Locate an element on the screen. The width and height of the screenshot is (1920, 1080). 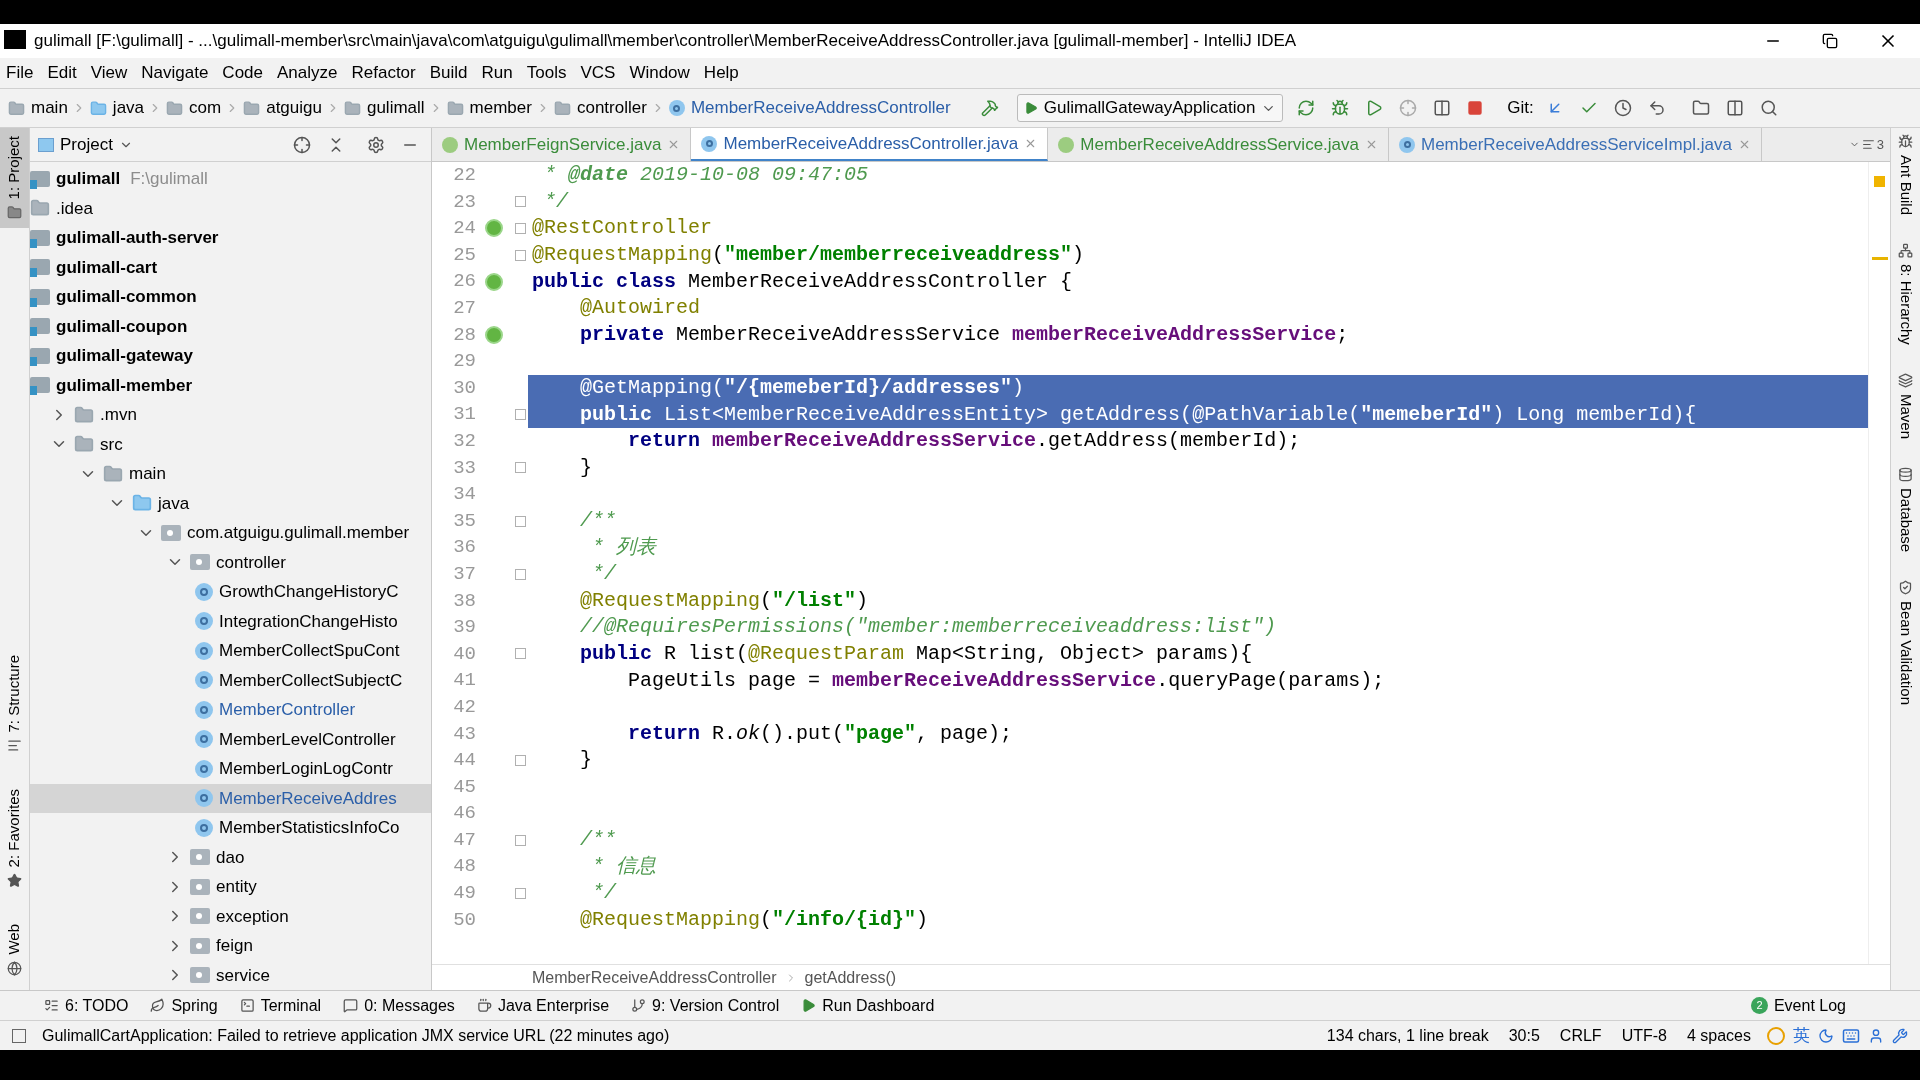
tool-window-tab: 0: Messages is located at coordinates (399, 1005).